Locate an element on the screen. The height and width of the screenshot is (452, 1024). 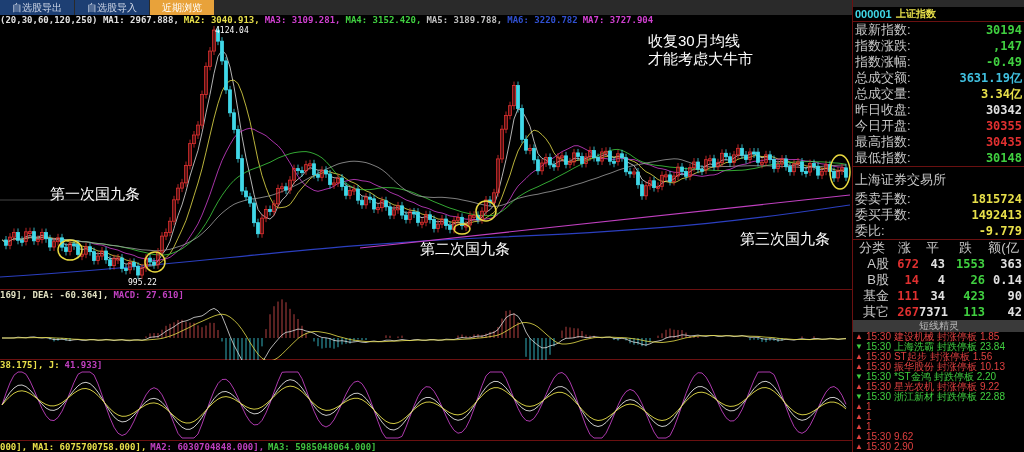
field-label: 今日开盘: is located at coordinates (883, 126).